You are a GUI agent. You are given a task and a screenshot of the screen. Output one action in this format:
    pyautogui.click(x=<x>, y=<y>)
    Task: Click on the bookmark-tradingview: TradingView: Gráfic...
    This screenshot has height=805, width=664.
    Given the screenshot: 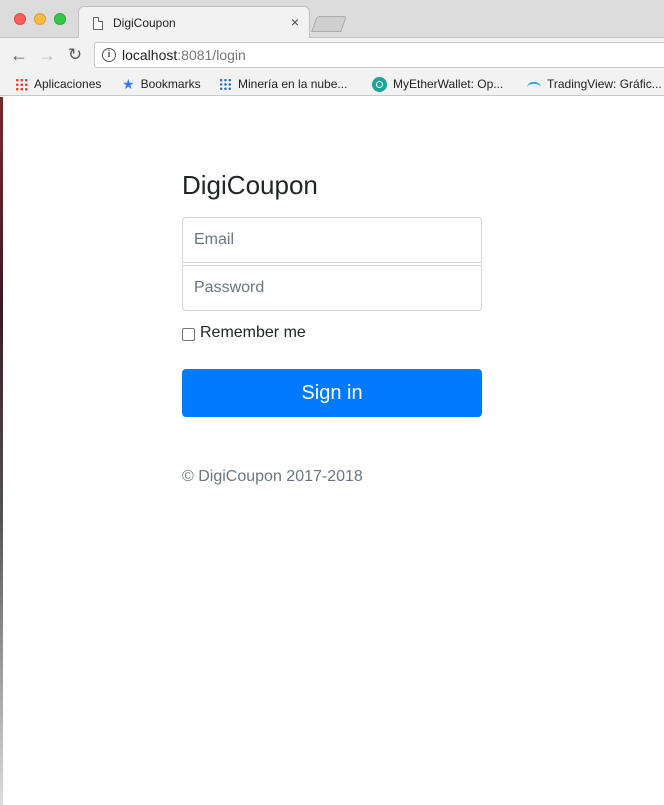 What is the action you would take?
    pyautogui.click(x=594, y=84)
    